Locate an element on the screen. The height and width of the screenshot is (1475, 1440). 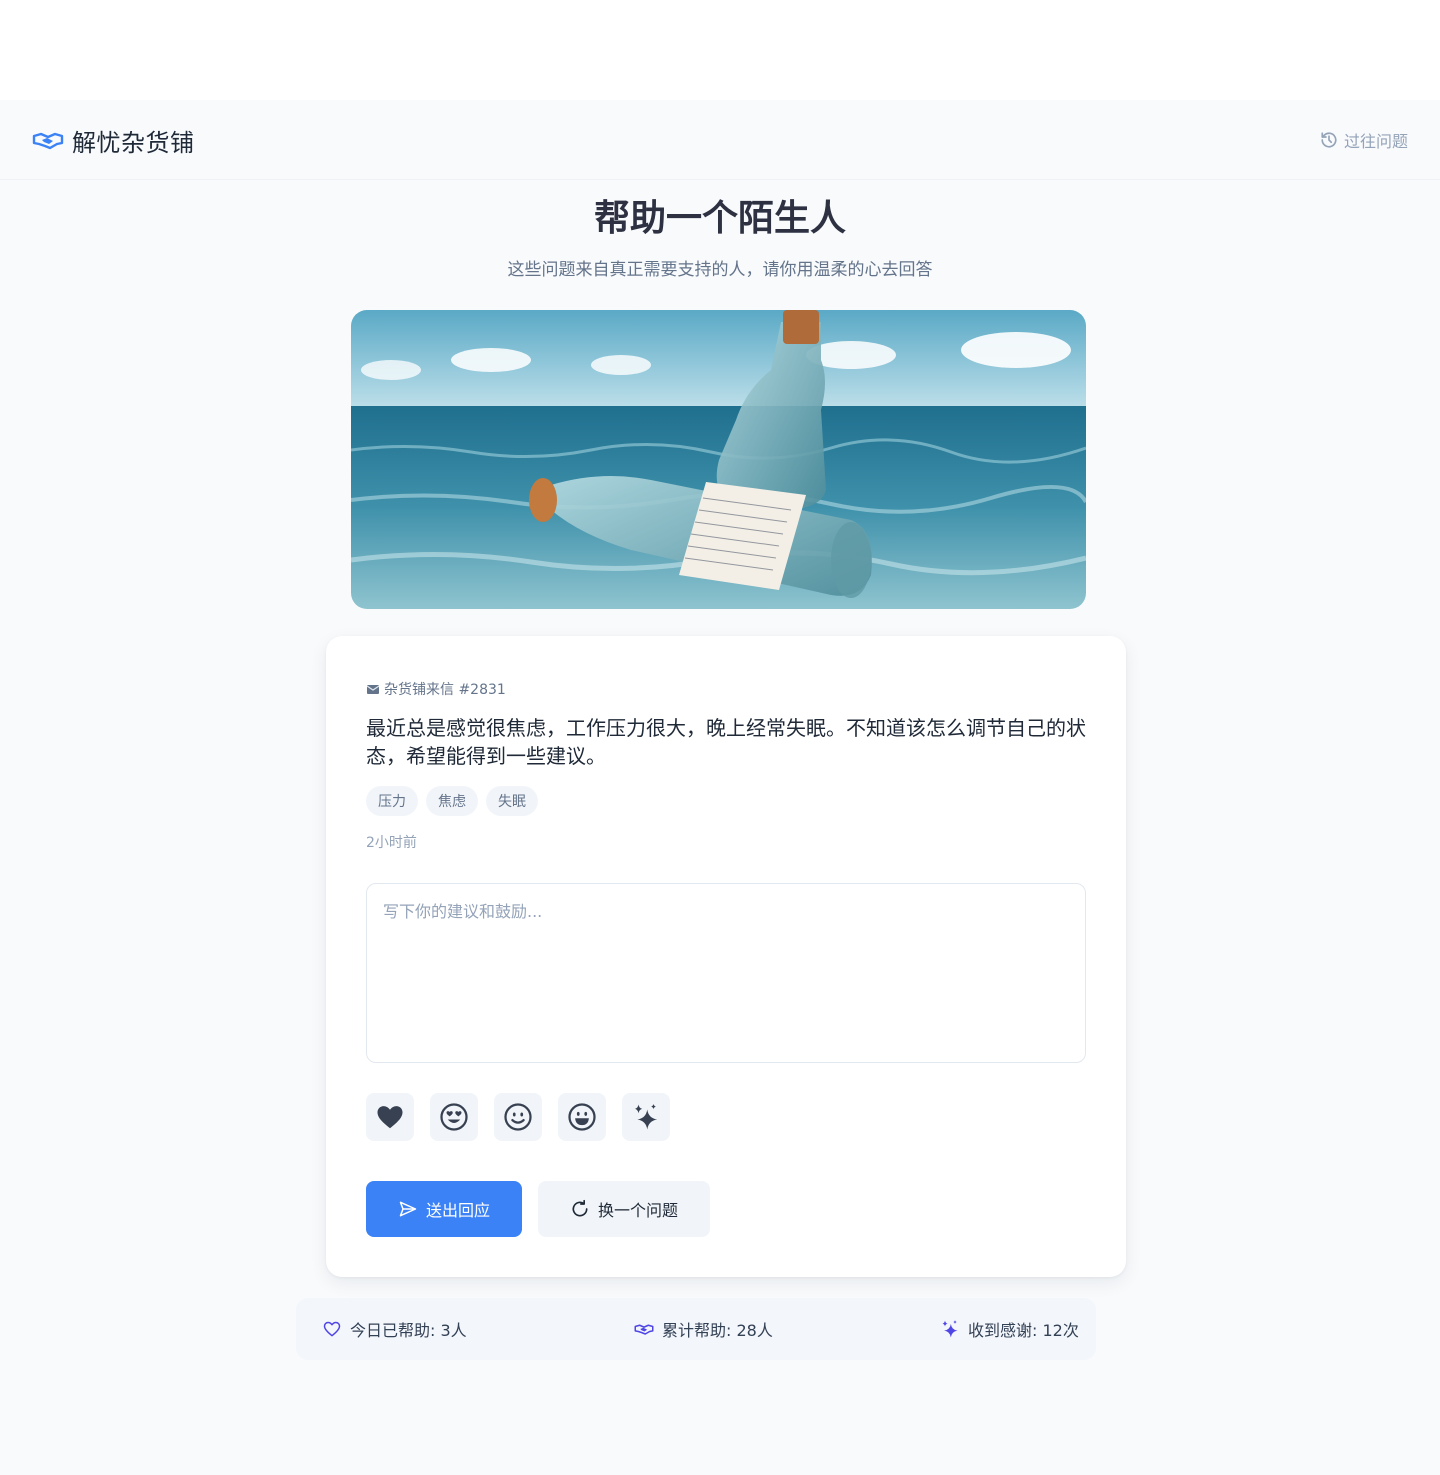
heart-icon is located at coordinates (390, 1117).